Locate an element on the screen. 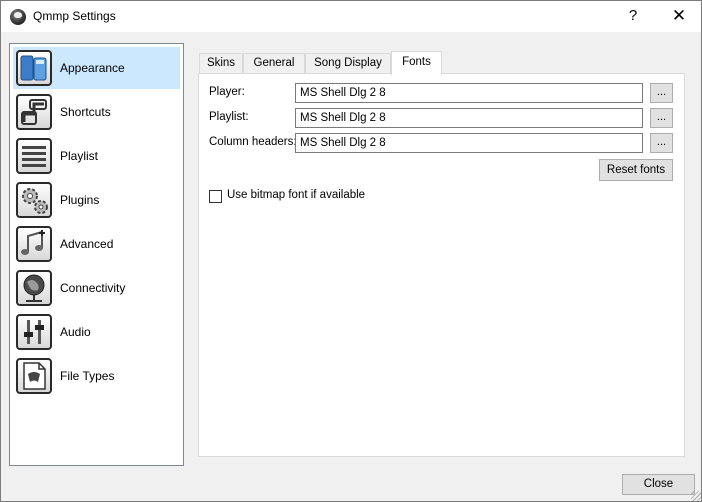 The image size is (702, 502). bitmap-font-checkbox-label: Use bitmap font if available is located at coordinates (296, 195).